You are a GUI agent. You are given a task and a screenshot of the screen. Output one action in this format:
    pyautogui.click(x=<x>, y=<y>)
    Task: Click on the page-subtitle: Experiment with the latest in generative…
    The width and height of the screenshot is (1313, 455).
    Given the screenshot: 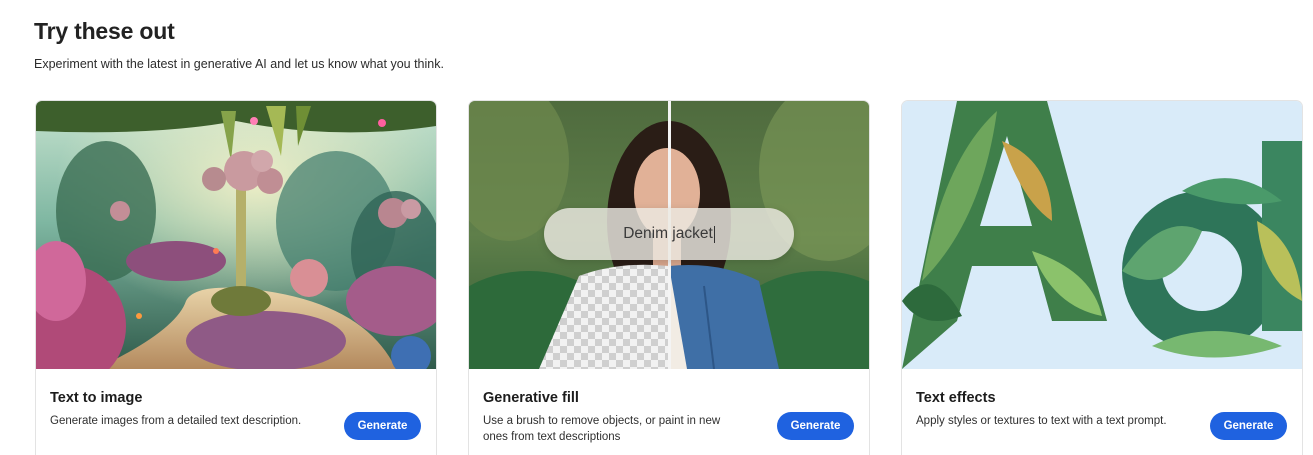 What is the action you would take?
    pyautogui.click(x=239, y=64)
    